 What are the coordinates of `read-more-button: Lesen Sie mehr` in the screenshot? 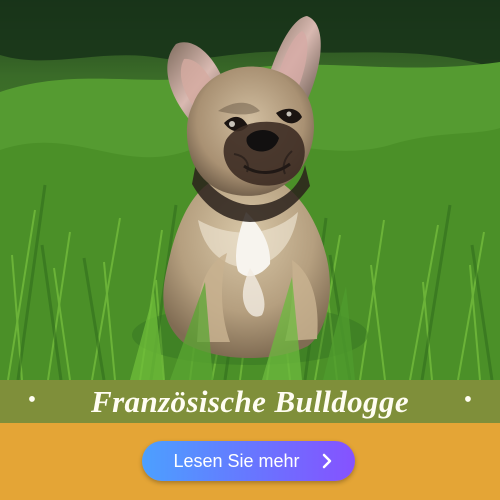 It's located at (248, 461).